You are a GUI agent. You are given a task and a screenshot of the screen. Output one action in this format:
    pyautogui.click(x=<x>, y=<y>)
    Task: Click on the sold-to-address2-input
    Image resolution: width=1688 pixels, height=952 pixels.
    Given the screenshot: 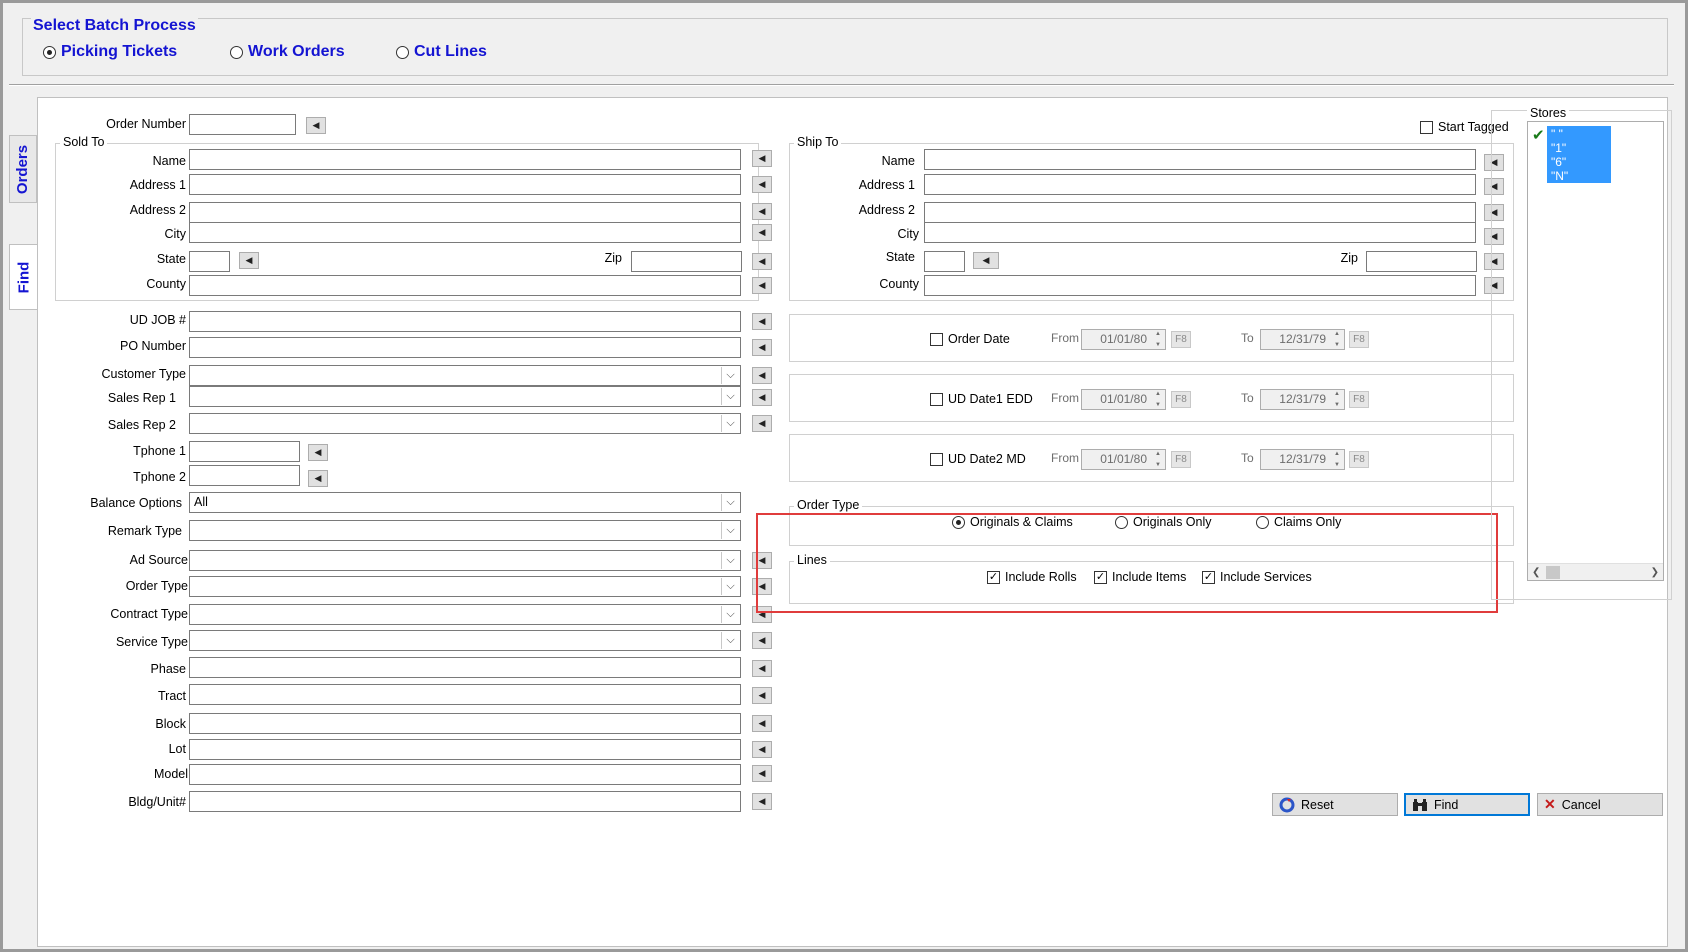 What is the action you would take?
    pyautogui.click(x=465, y=212)
    